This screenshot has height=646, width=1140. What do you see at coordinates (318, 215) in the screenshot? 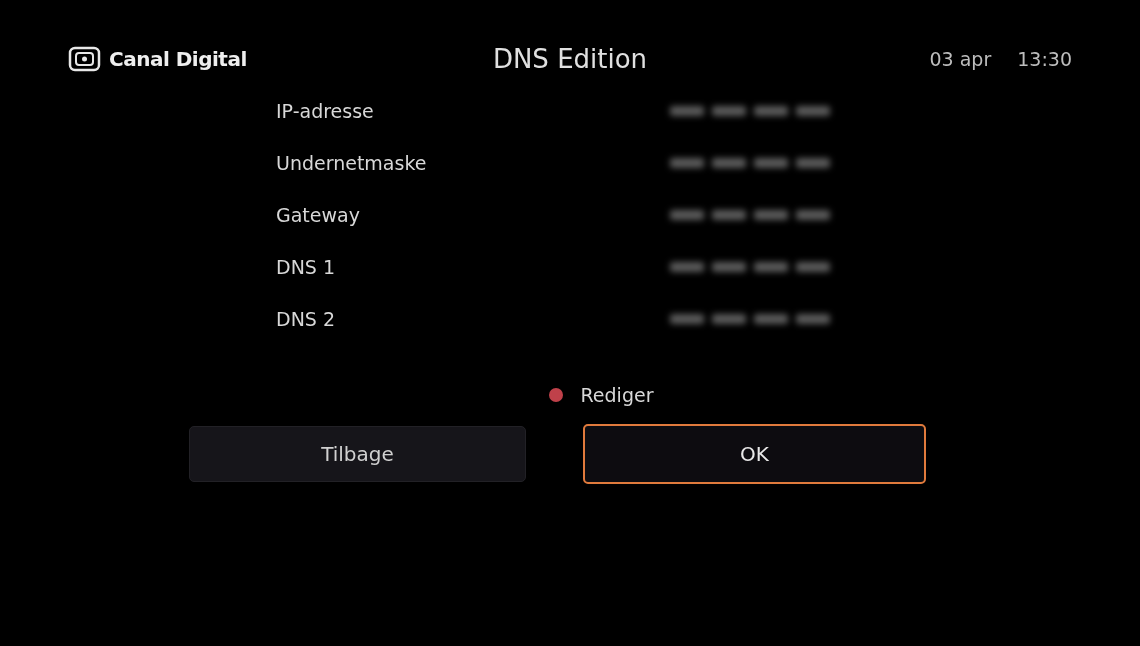
I see `field-label: Gateway` at bounding box center [318, 215].